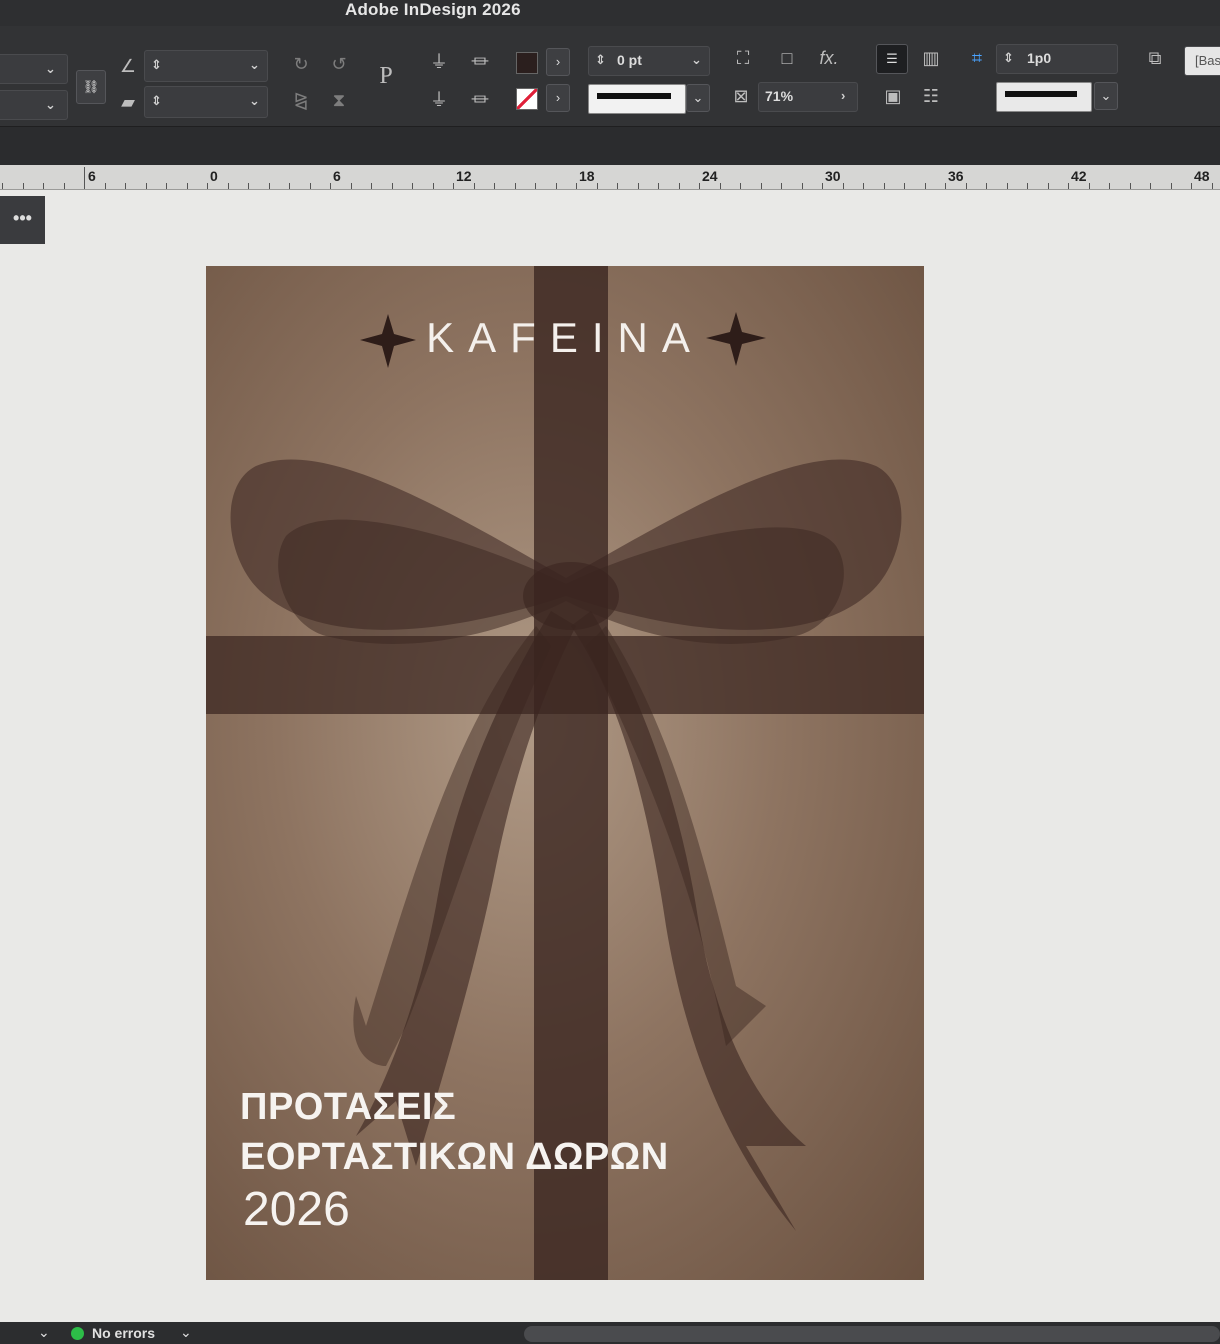  I want to click on horizontal-ruler: 6 0 6 12 18 24 30 36 42 48, so click(610, 177).